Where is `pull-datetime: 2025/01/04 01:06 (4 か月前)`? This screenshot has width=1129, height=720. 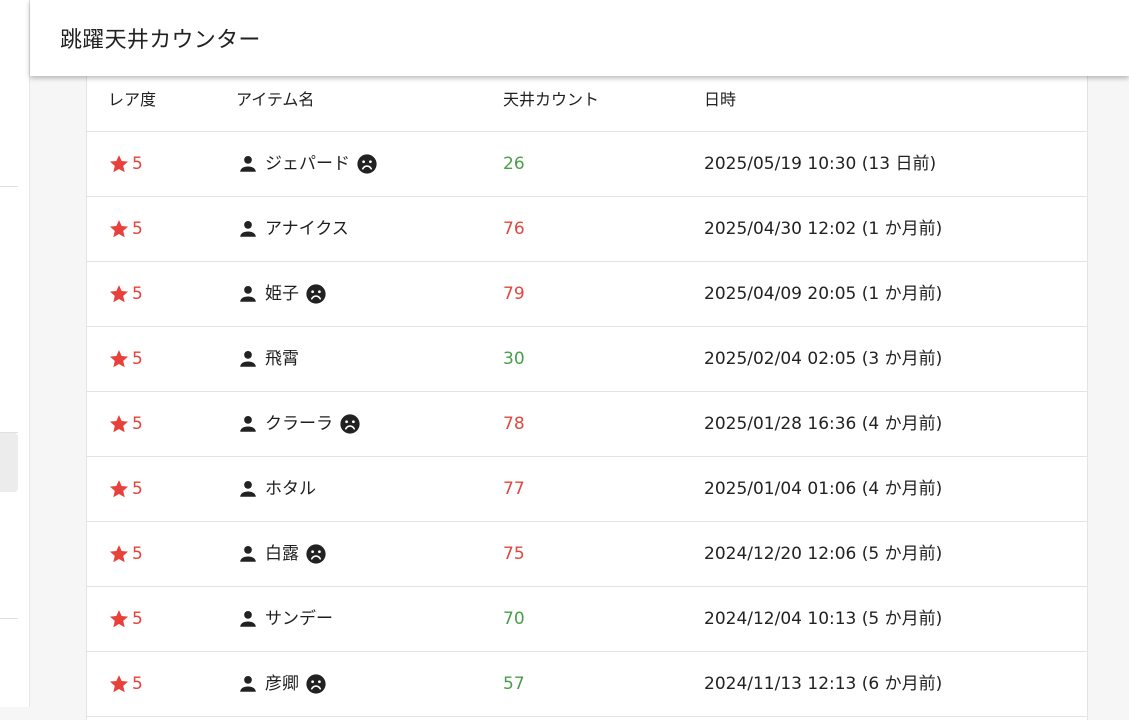 pull-datetime: 2025/01/04 01:06 (4 か月前) is located at coordinates (823, 489).